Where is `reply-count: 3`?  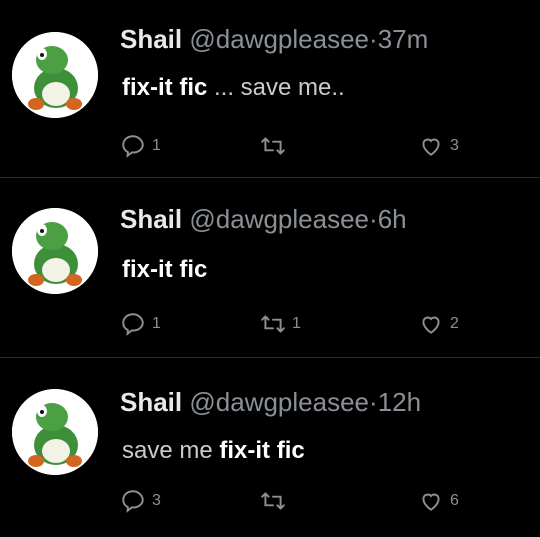
reply-count: 3 is located at coordinates (156, 500).